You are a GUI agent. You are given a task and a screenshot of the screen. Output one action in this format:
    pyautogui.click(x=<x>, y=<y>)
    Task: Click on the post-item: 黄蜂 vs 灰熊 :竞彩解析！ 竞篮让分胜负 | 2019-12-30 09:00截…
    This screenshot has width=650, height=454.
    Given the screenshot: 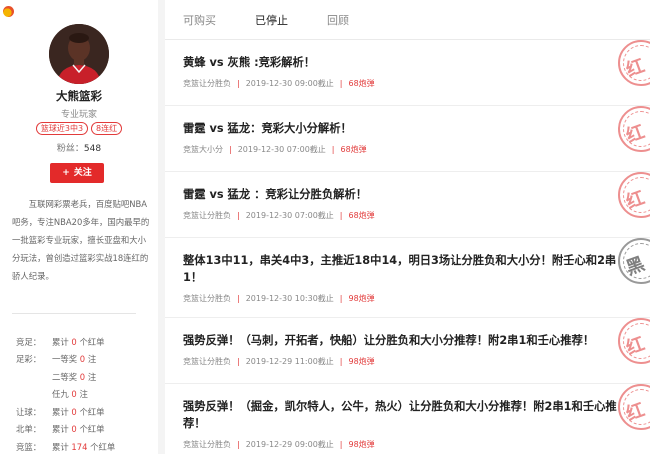 What is the action you would take?
    pyautogui.click(x=407, y=73)
    